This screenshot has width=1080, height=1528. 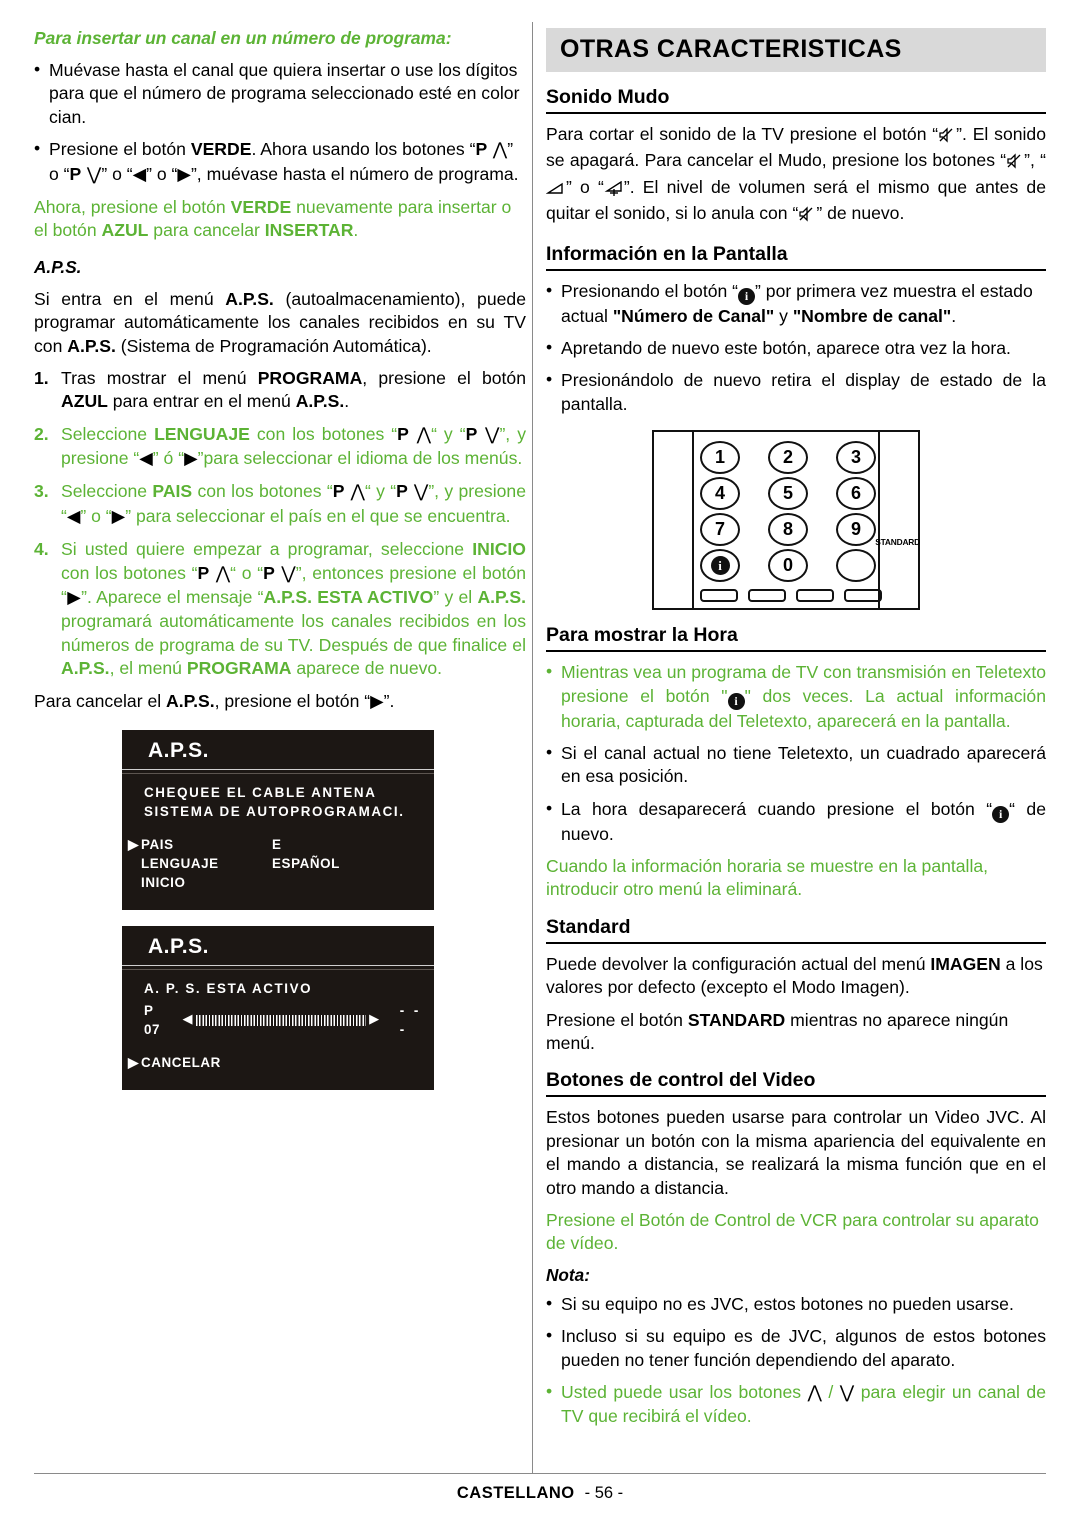 I want to click on column-divider, so click(x=532, y=748).